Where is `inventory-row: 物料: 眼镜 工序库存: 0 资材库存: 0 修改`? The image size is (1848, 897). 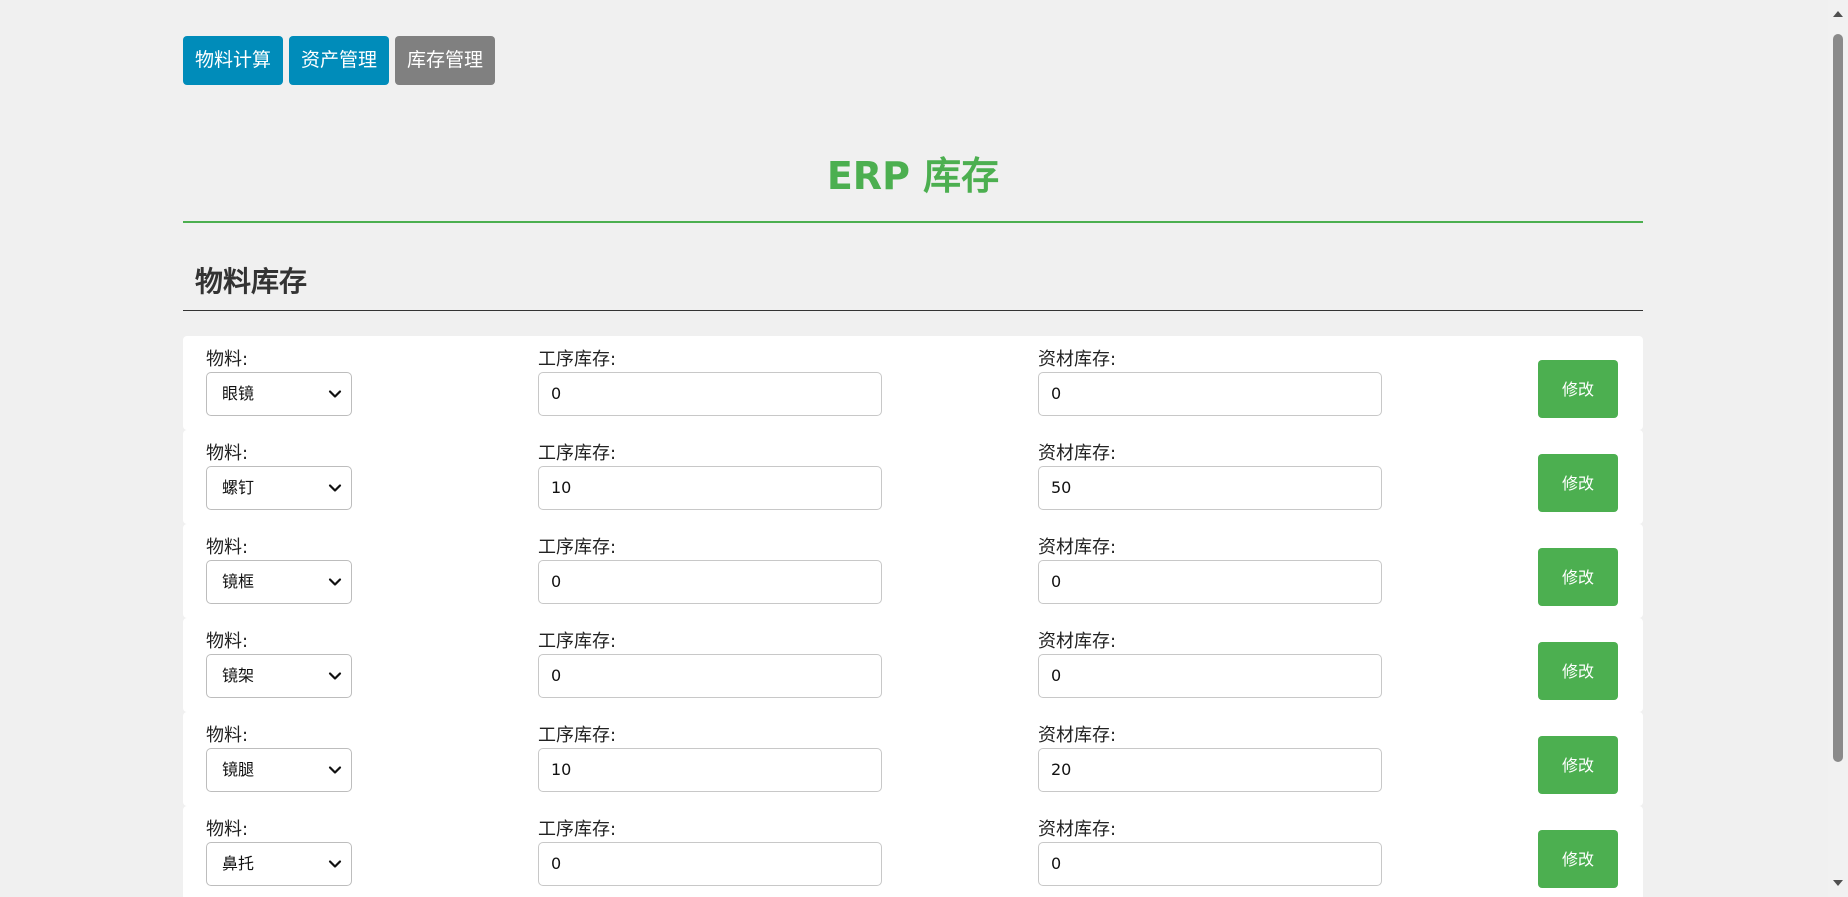 inventory-row: 物料: 眼镜 工序库存: 0 资材库存: 0 修改 is located at coordinates (913, 383).